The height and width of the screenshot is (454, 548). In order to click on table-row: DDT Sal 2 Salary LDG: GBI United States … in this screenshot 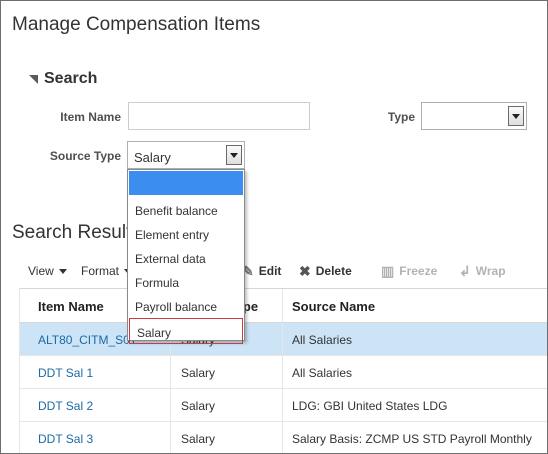, I will do `click(283, 405)`.